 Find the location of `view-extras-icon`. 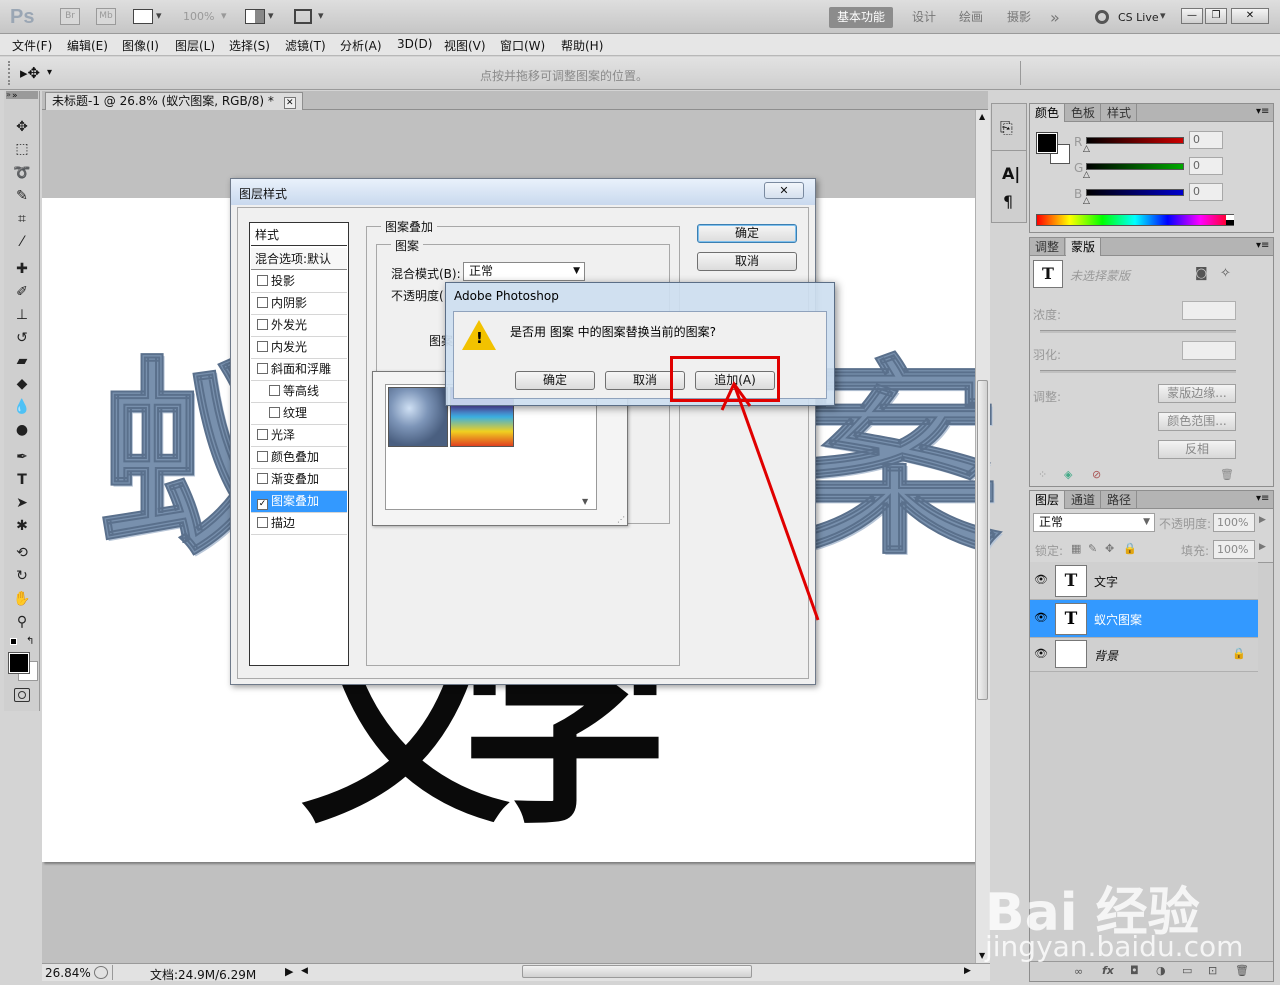

view-extras-icon is located at coordinates (143, 16).